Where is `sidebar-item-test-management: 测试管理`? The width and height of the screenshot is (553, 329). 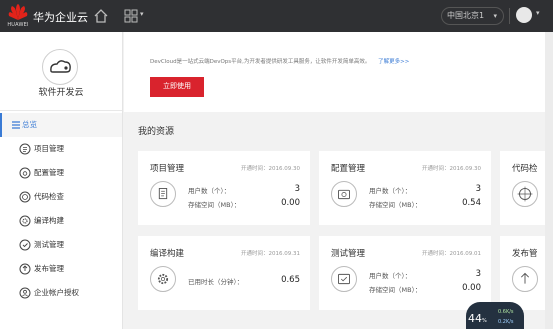 sidebar-item-test-management: 测试管理 is located at coordinates (61, 245).